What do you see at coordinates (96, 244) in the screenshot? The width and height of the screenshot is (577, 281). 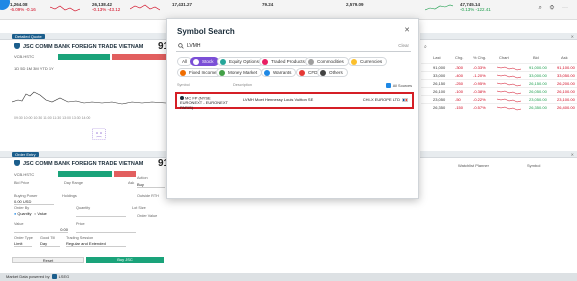 I see `trading-session-select: Regular and Extended` at bounding box center [96, 244].